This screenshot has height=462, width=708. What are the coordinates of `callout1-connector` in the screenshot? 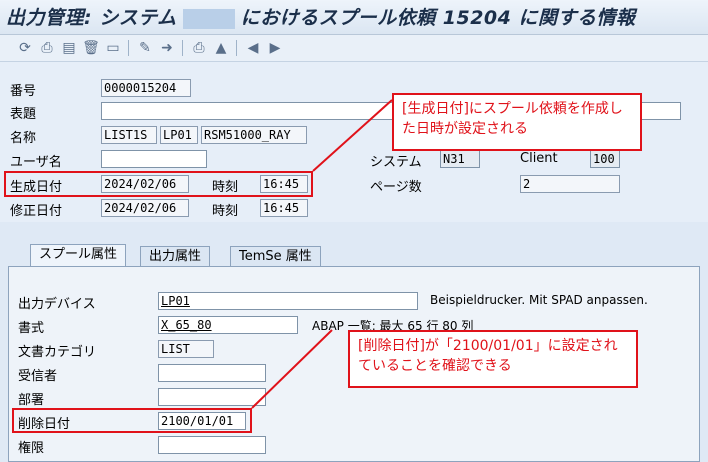 It's located at (352, 135).